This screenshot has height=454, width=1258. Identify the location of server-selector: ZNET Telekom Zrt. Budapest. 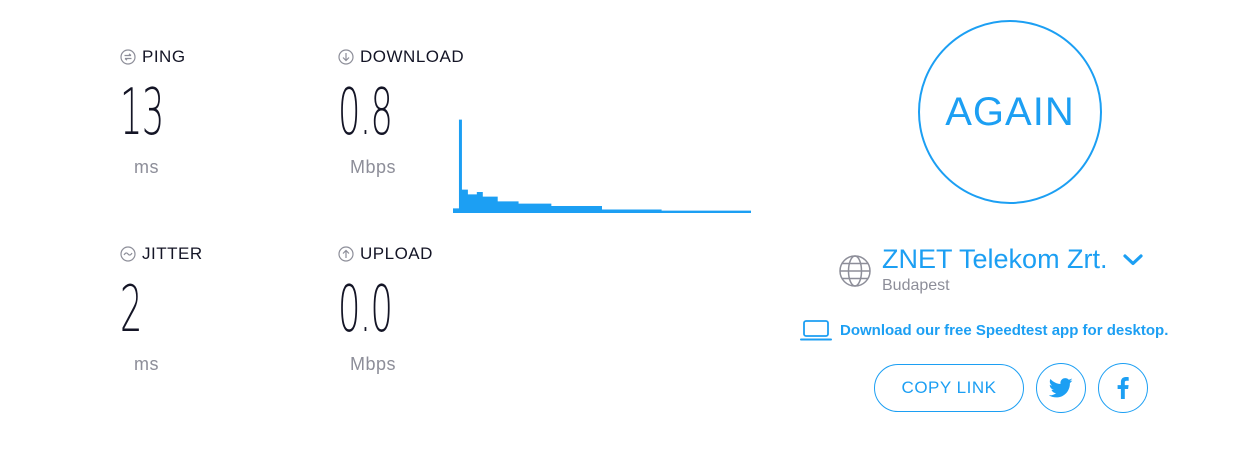
(991, 269).